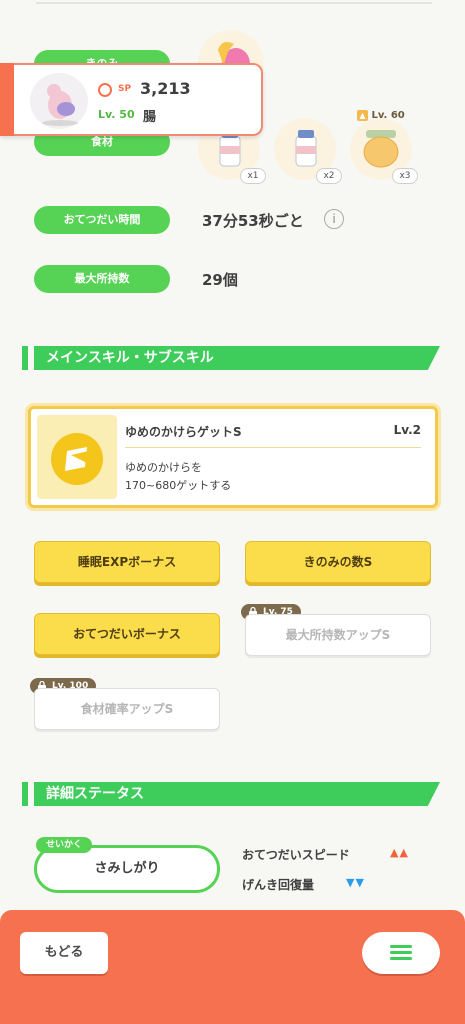 The width and height of the screenshot is (465, 1024). I want to click on main-skill-name: ゆめのかけらゲットS, so click(183, 432).